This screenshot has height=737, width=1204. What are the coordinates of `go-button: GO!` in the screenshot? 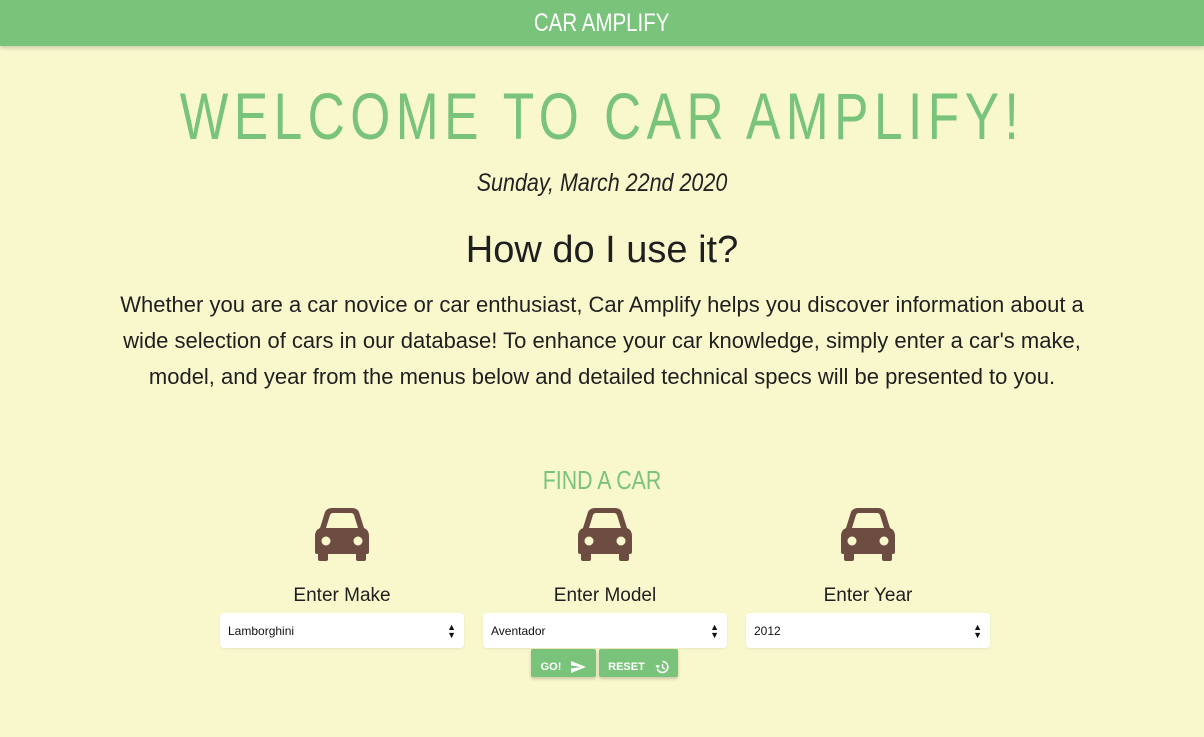 It's located at (563, 663).